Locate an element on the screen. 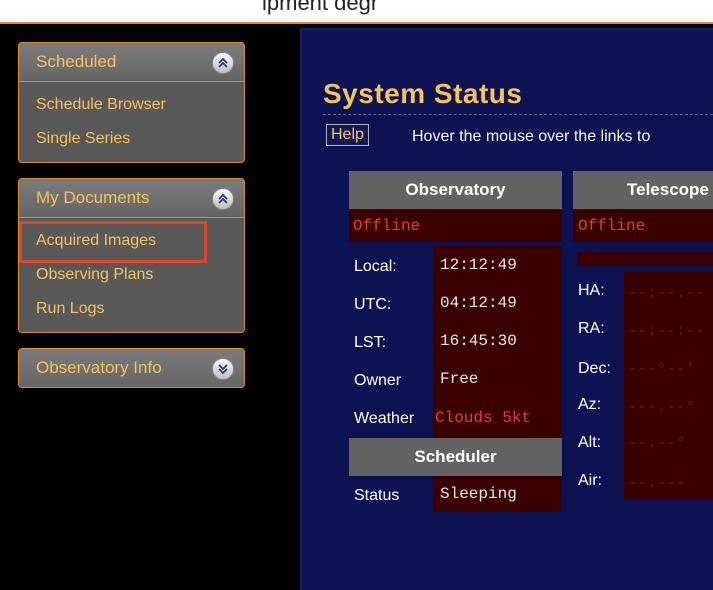 The image size is (713, 590). ra-label: RA: is located at coordinates (591, 328).